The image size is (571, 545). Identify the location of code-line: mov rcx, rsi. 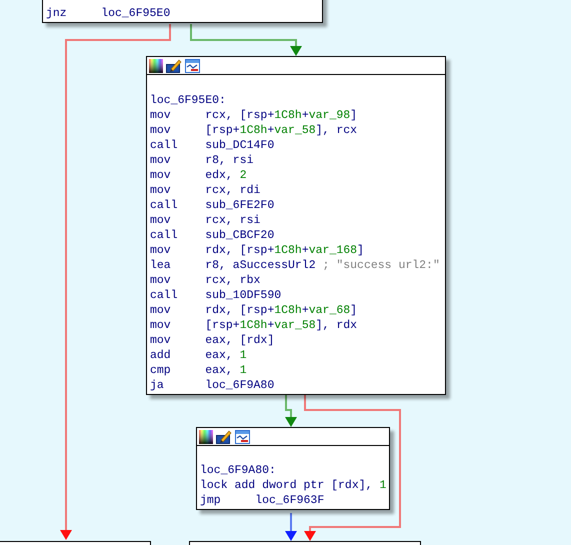
(205, 220).